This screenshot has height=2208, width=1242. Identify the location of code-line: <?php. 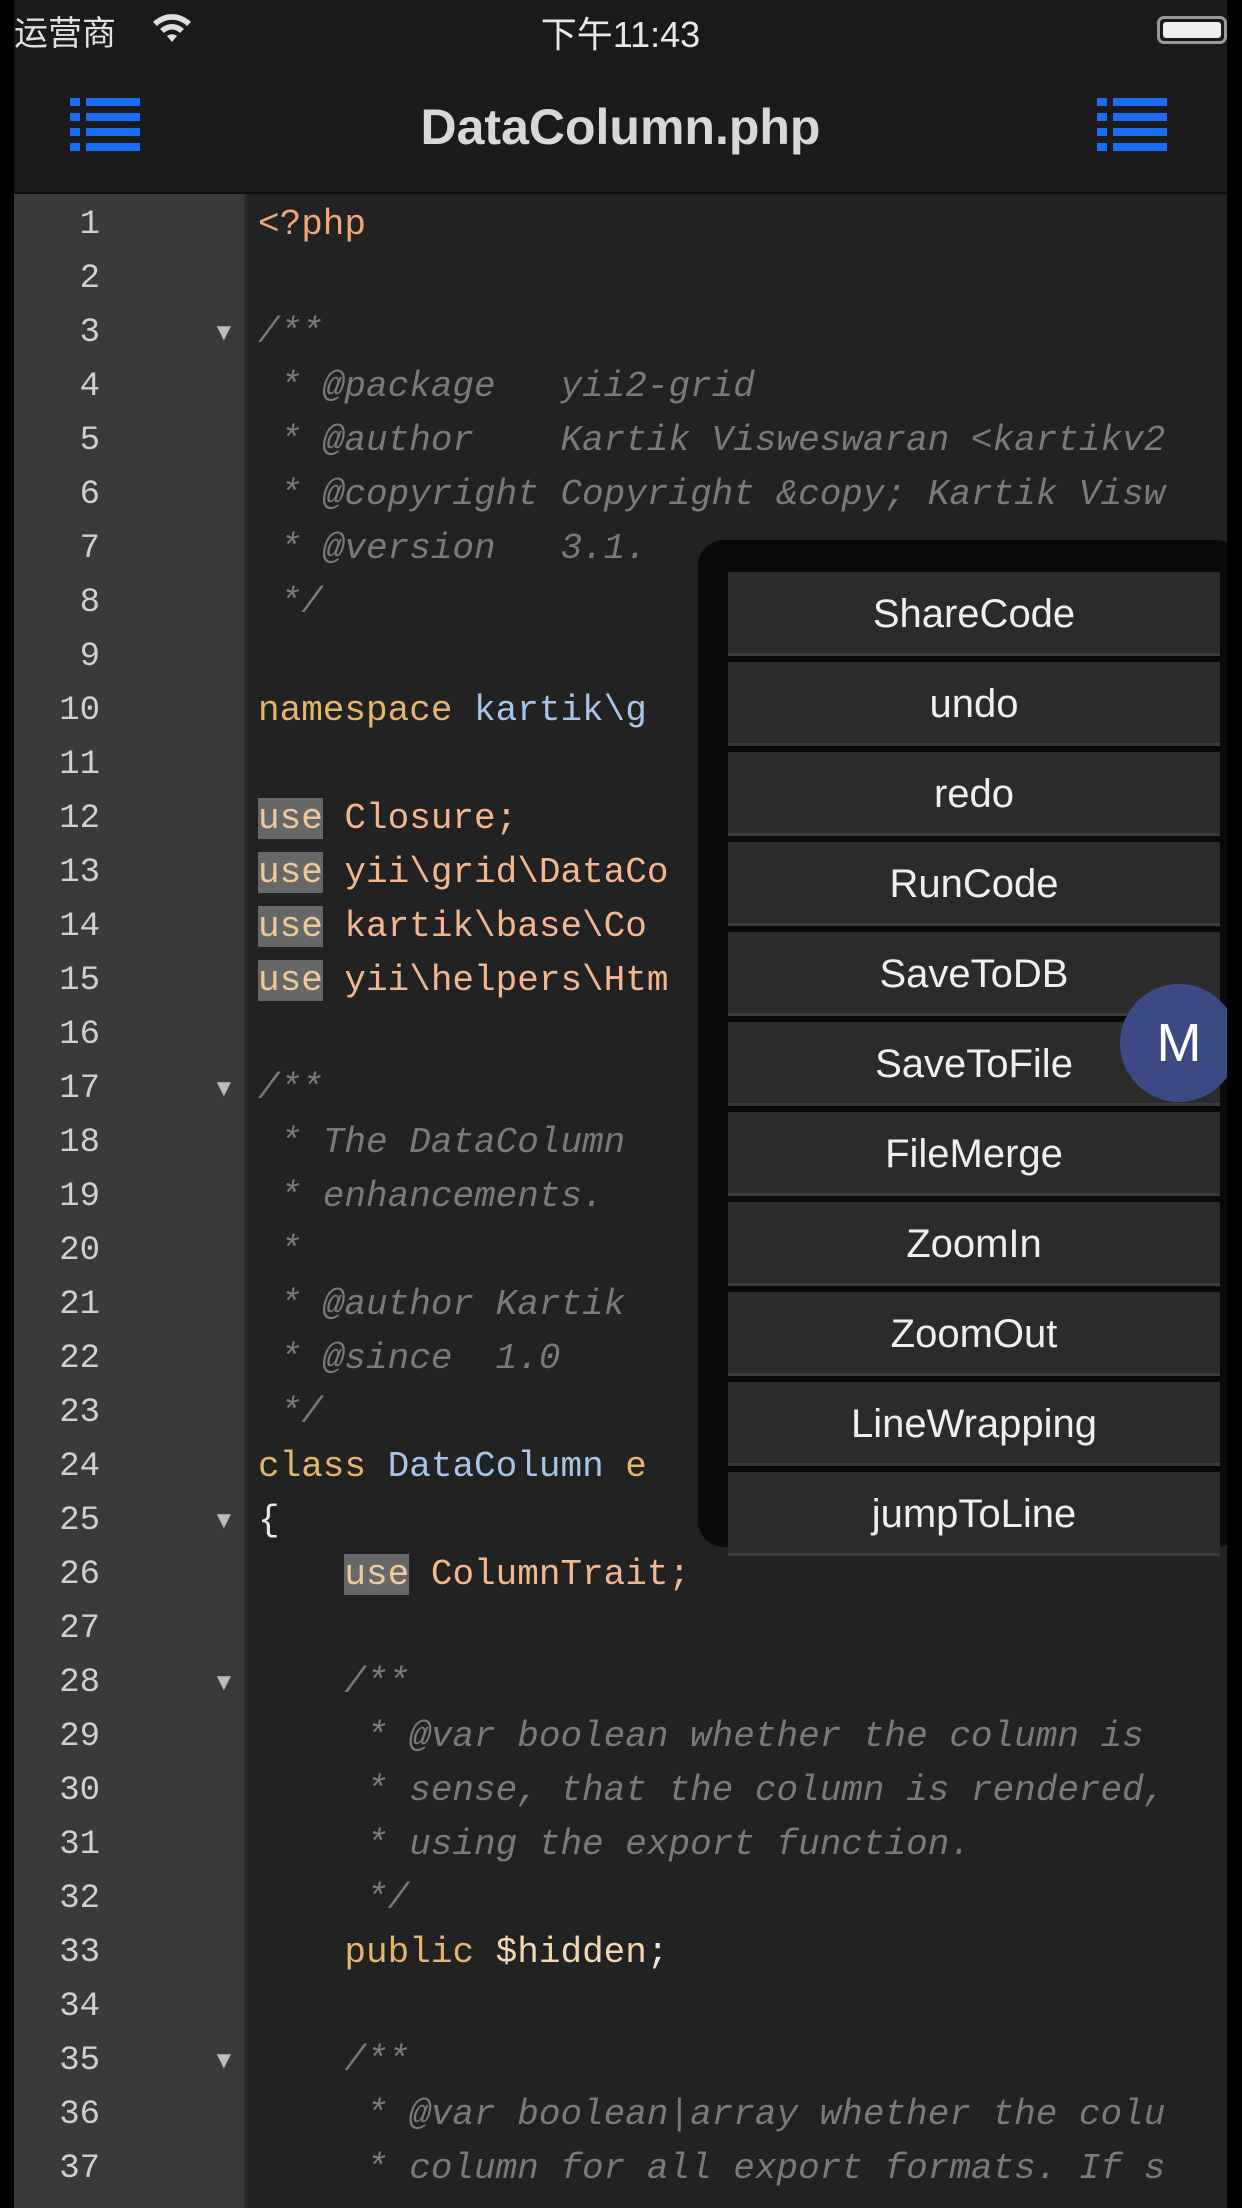
(312, 224).